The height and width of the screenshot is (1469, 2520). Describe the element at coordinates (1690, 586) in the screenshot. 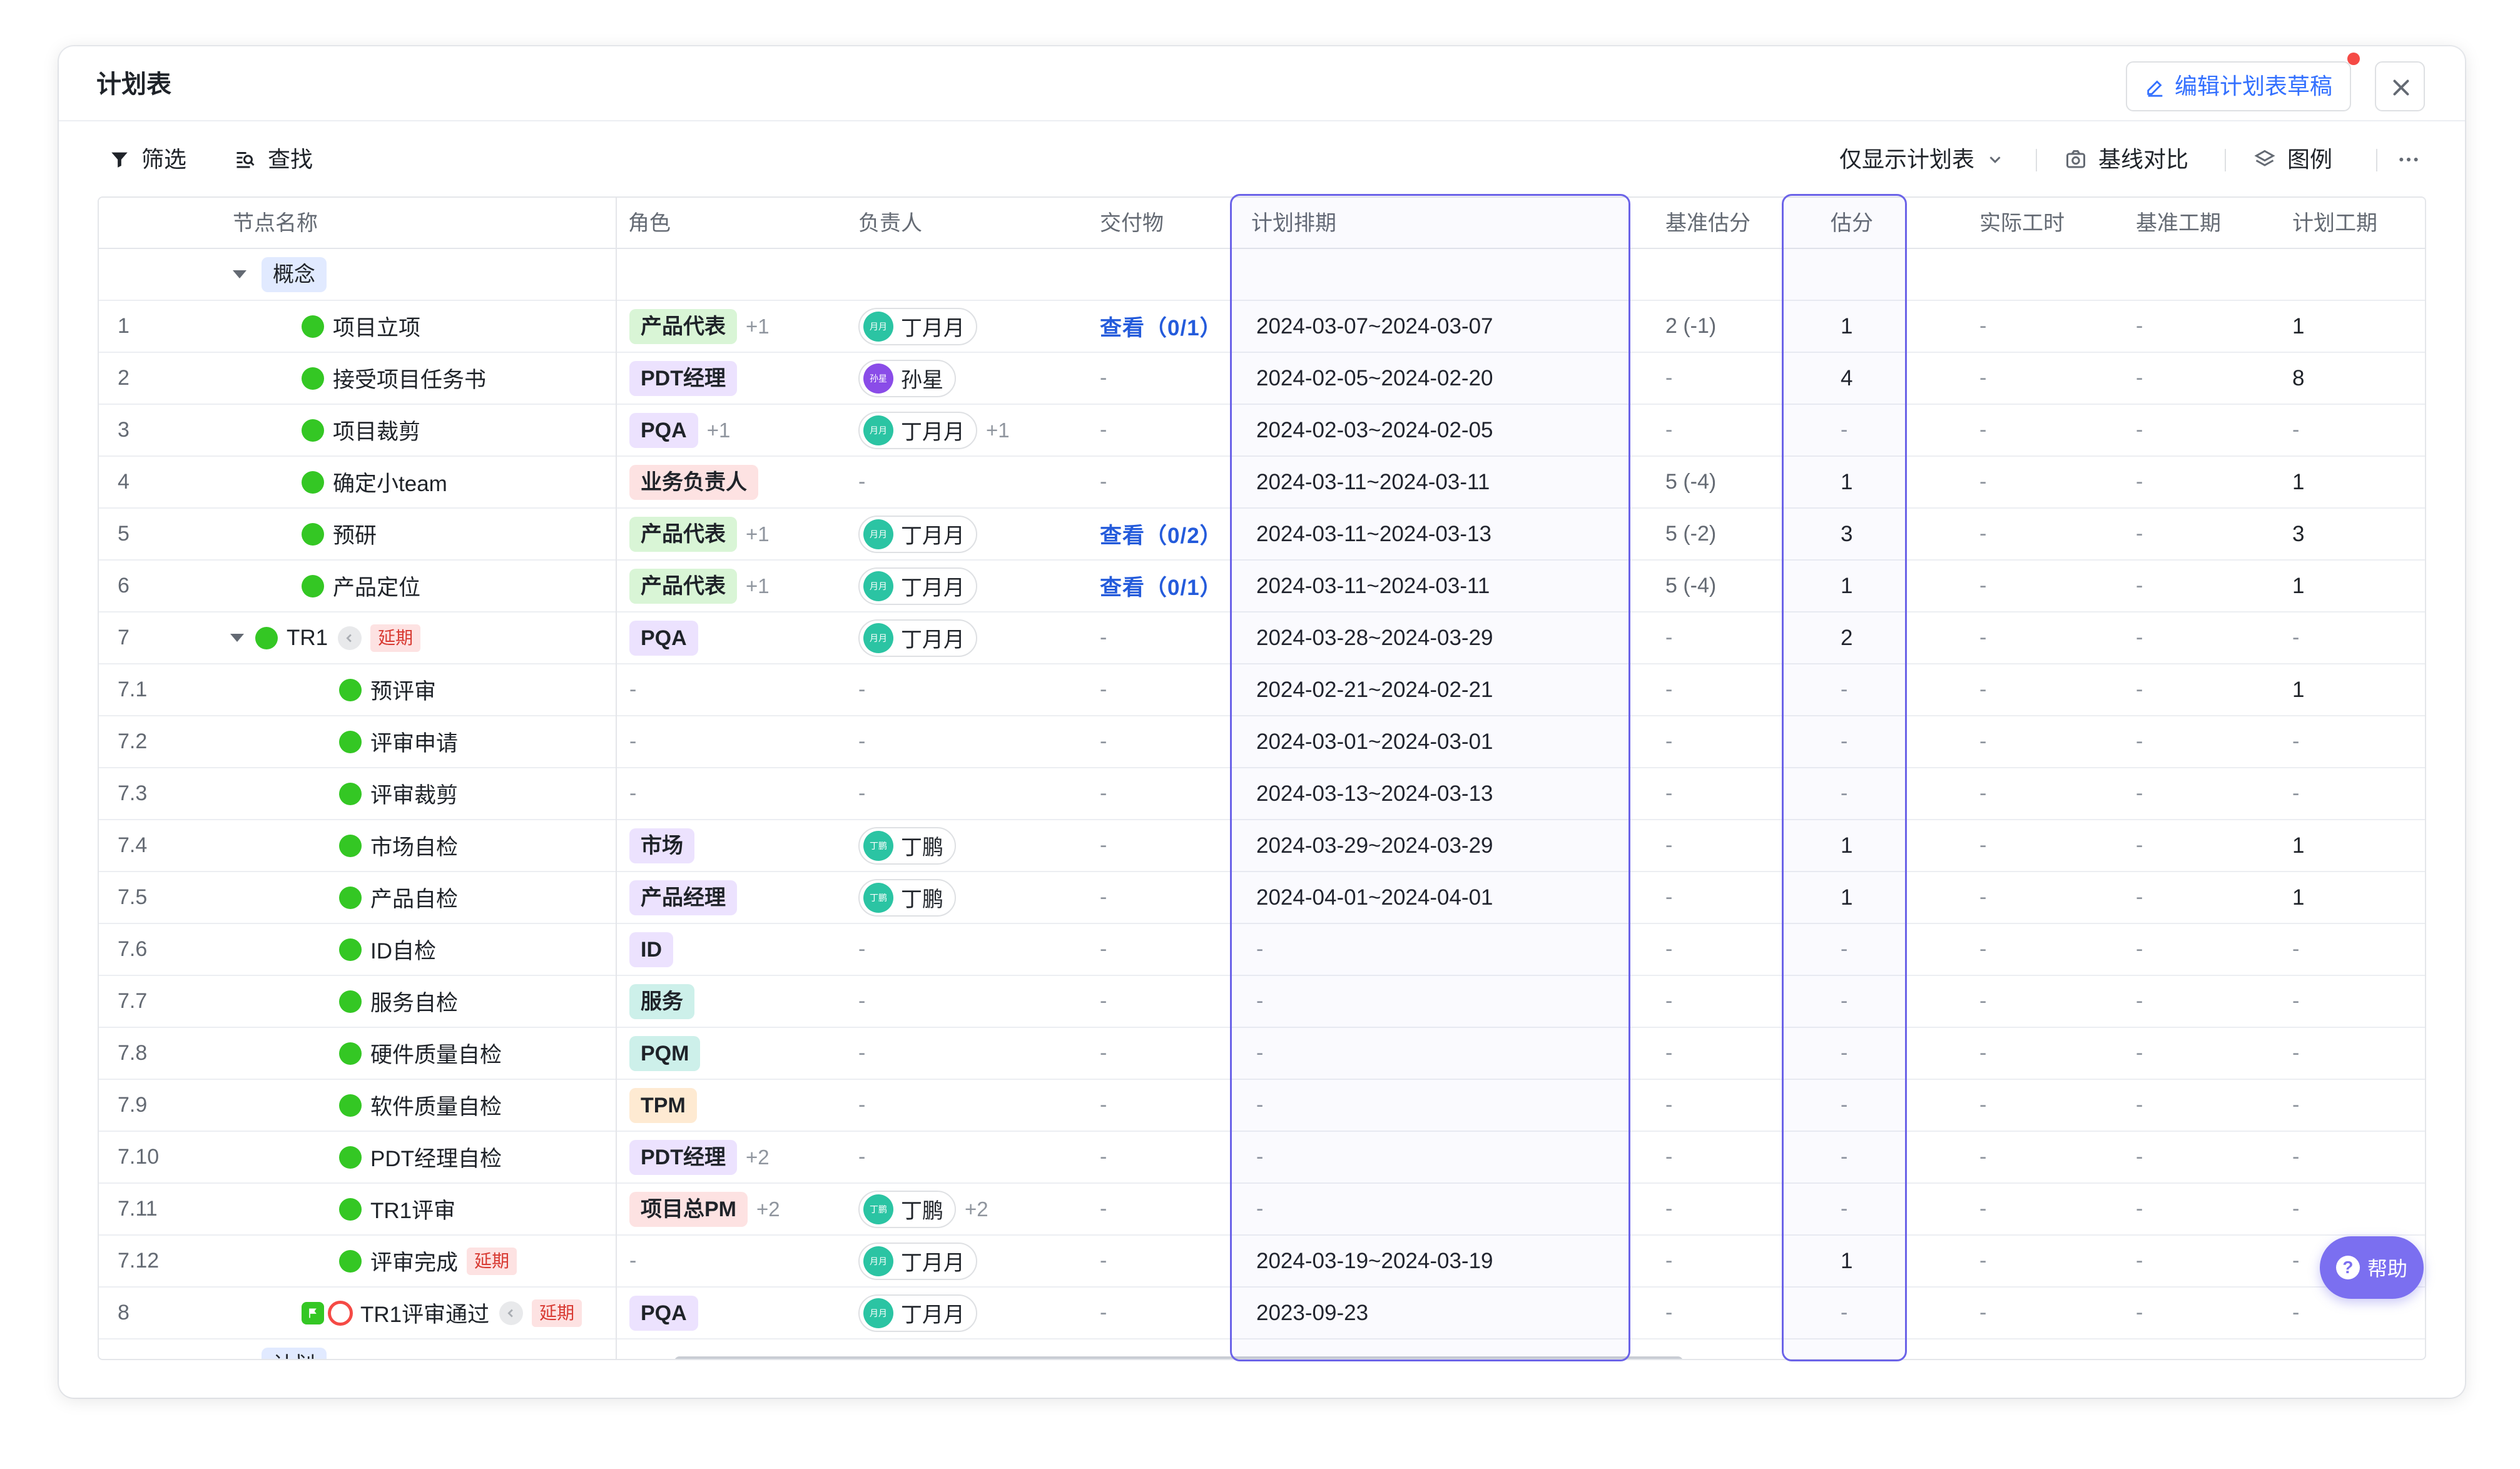

I see `base-estimate-cell: 5 (-4)` at that location.